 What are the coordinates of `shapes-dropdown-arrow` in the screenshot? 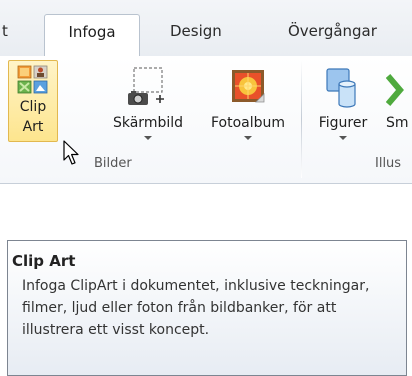 It's located at (343, 138).